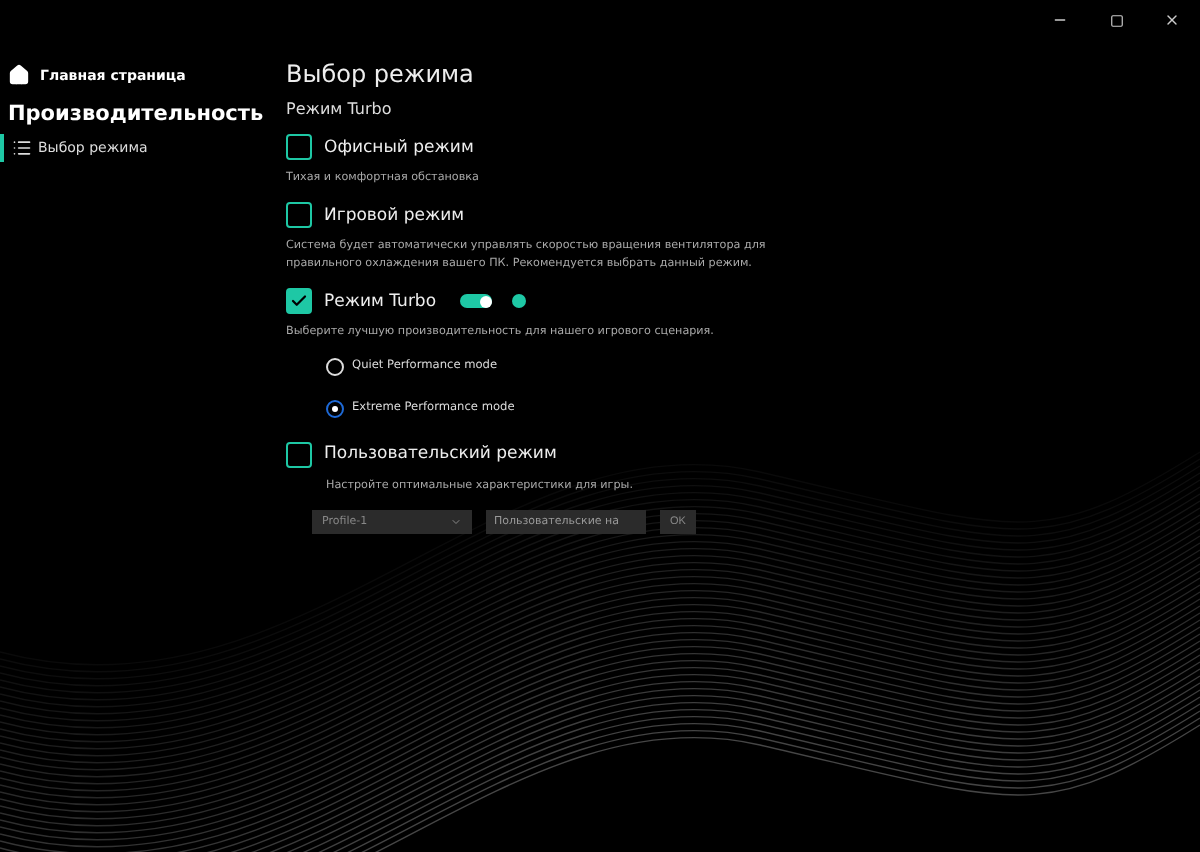 Image resolution: width=1200 pixels, height=852 pixels. What do you see at coordinates (380, 301) in the screenshot?
I see `option-label: Режим Turbo` at bounding box center [380, 301].